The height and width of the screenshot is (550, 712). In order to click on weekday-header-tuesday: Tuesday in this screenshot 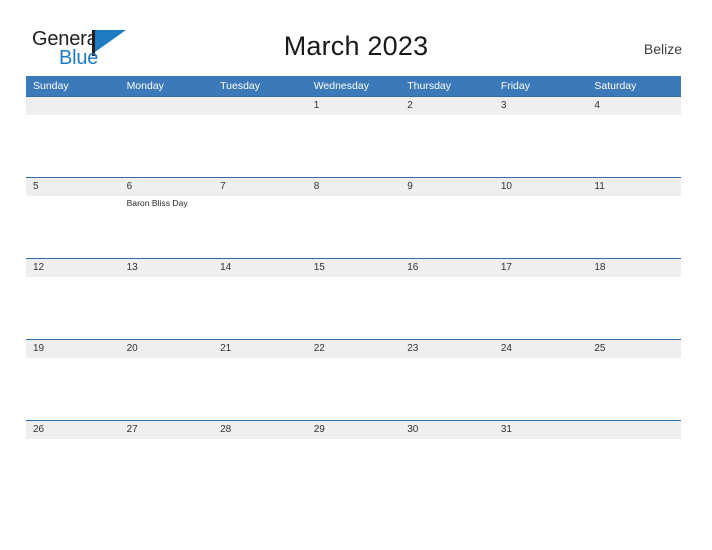, I will do `click(240, 86)`.